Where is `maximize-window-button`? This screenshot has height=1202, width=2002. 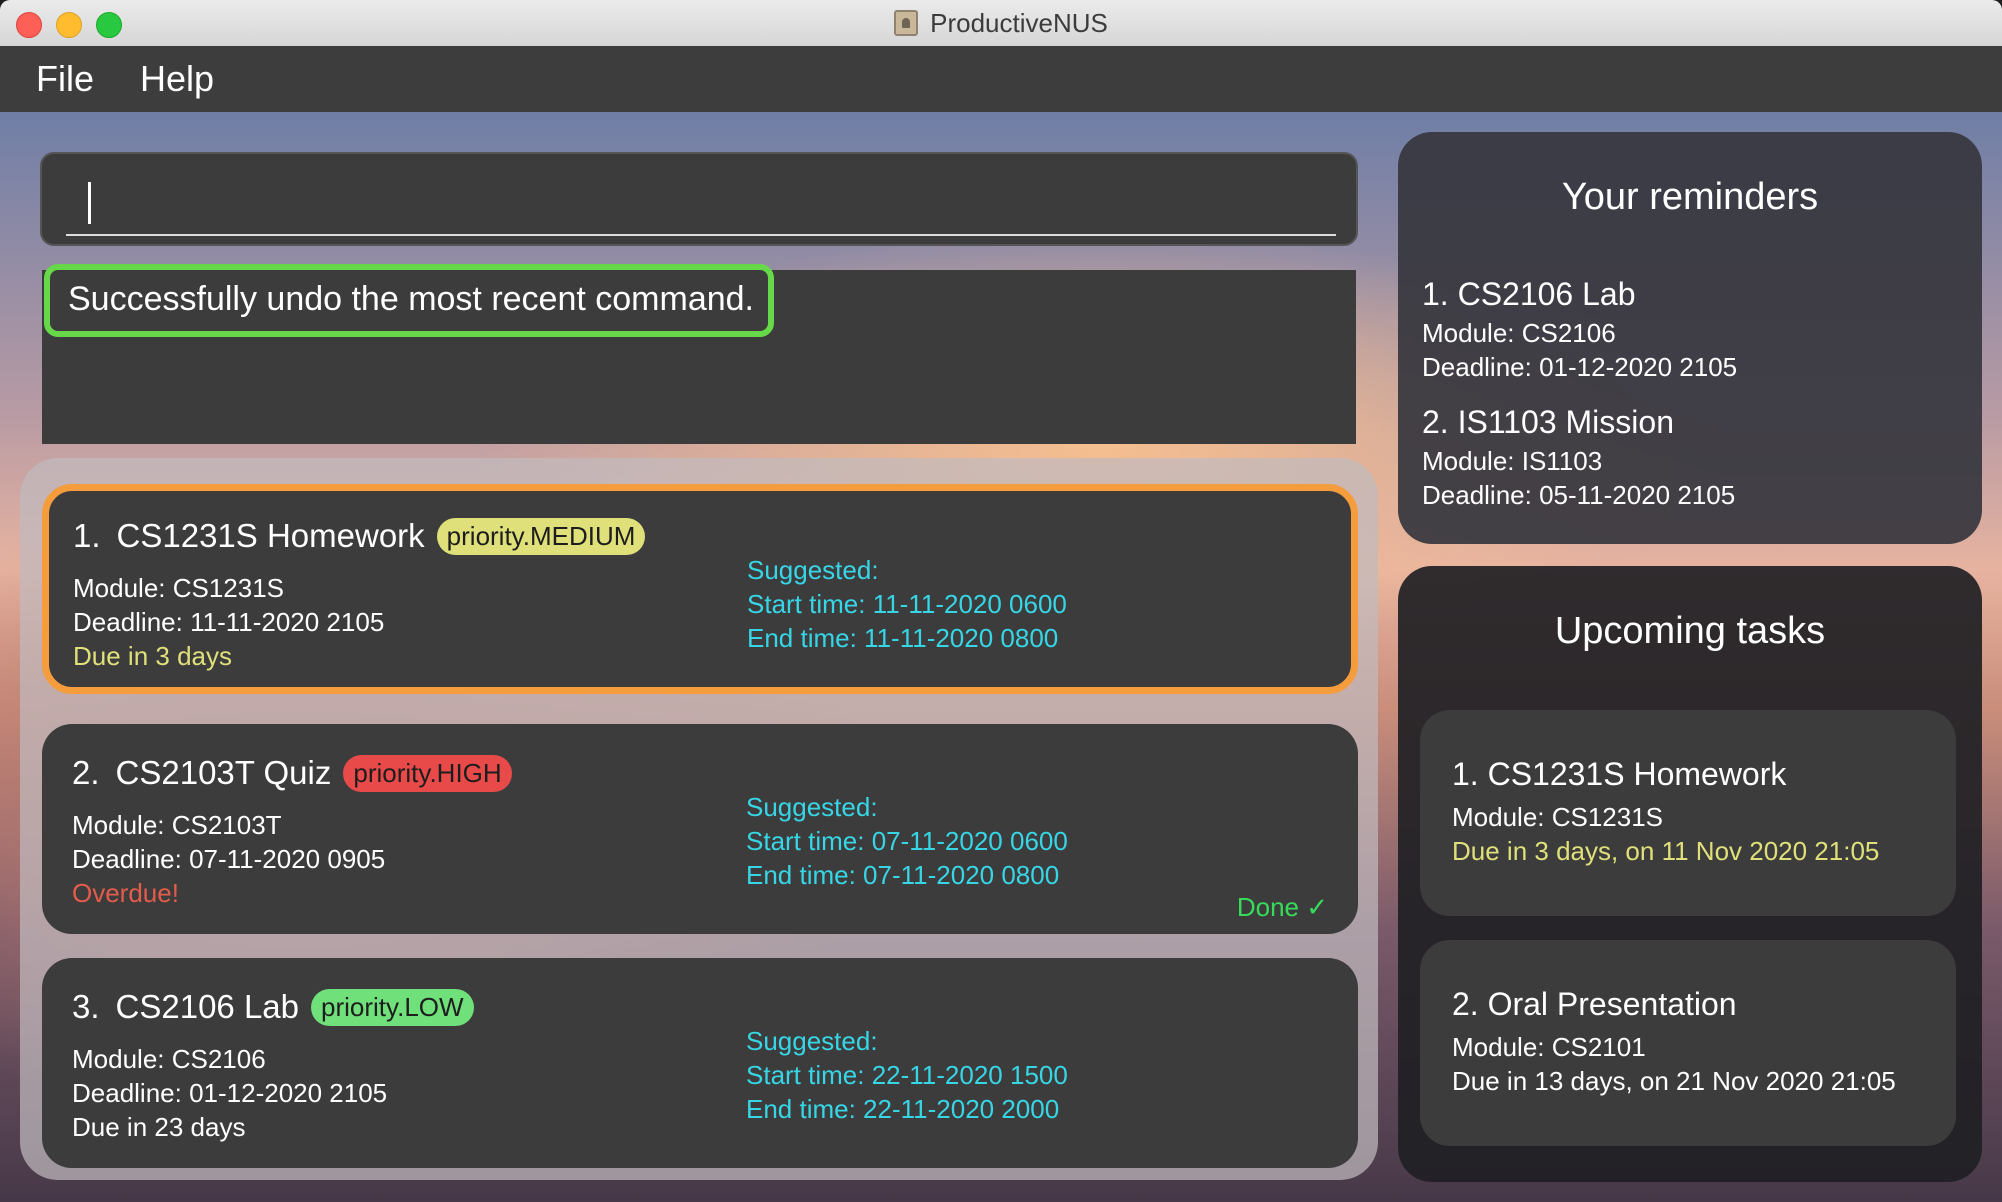 maximize-window-button is located at coordinates (109, 25).